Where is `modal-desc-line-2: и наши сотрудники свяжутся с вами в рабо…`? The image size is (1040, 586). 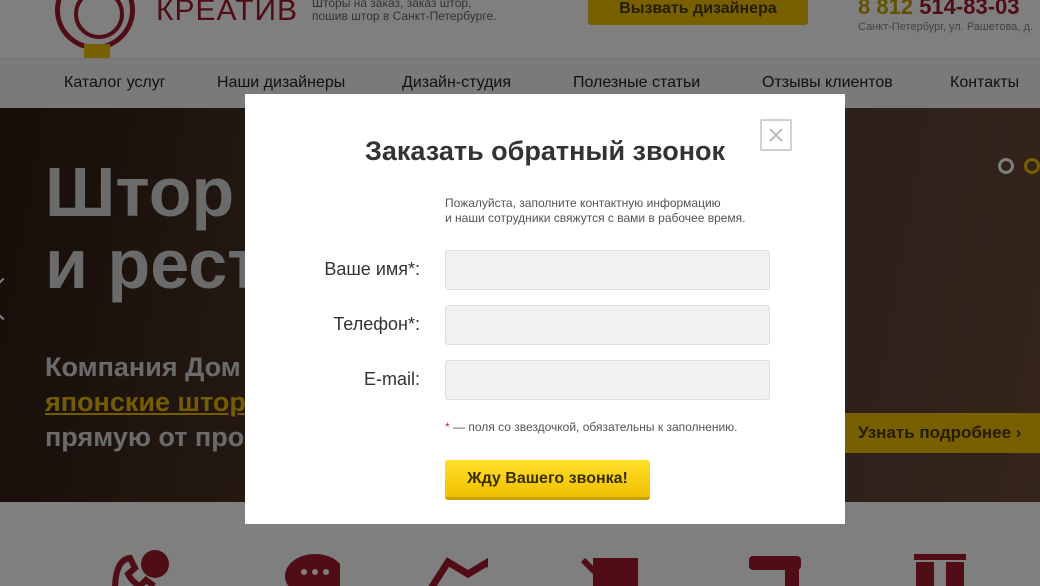
modal-desc-line-2: и наши сотрудники свяжутся с вами в рабо… is located at coordinates (595, 218).